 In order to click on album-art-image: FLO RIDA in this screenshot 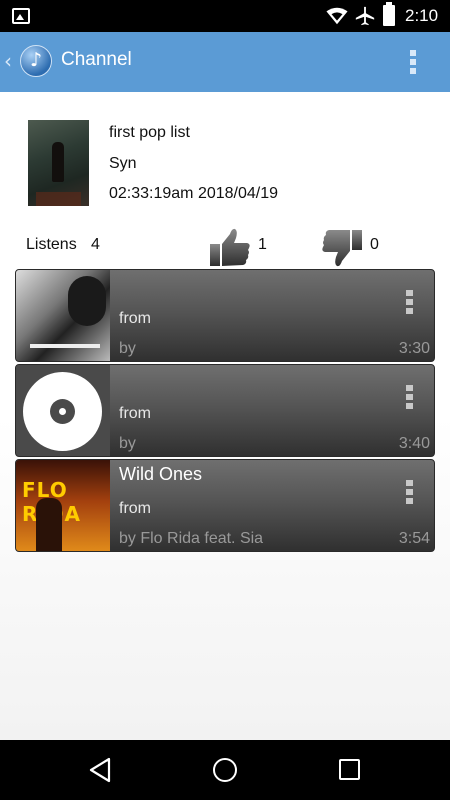, I will do `click(63, 505)`.